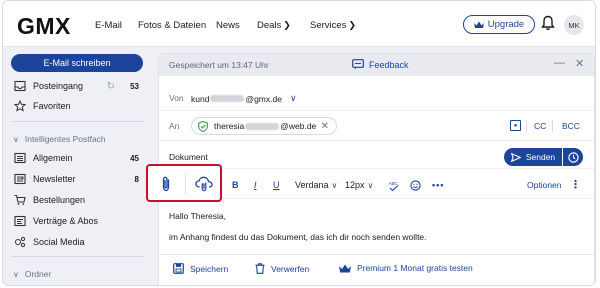  What do you see at coordinates (235, 185) in the screenshot?
I see `bold-button: B` at bounding box center [235, 185].